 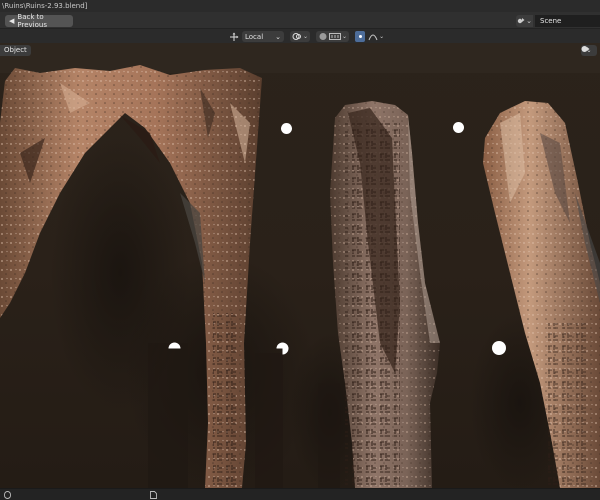 I want to click on transform-orientation-dropdown: Local ⌄, so click(x=263, y=36).